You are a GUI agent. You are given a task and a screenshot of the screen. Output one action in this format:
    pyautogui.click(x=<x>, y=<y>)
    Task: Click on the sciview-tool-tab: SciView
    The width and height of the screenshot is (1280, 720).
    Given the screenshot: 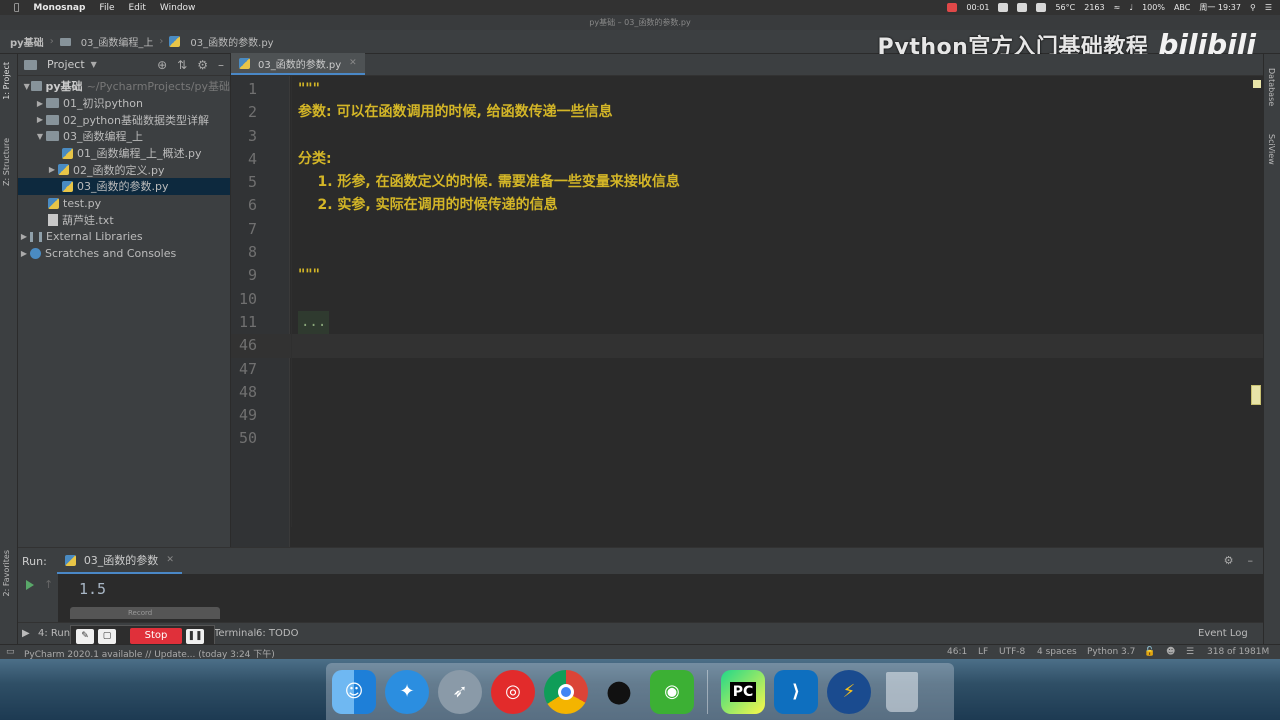 What is the action you would take?
    pyautogui.click(x=1271, y=149)
    